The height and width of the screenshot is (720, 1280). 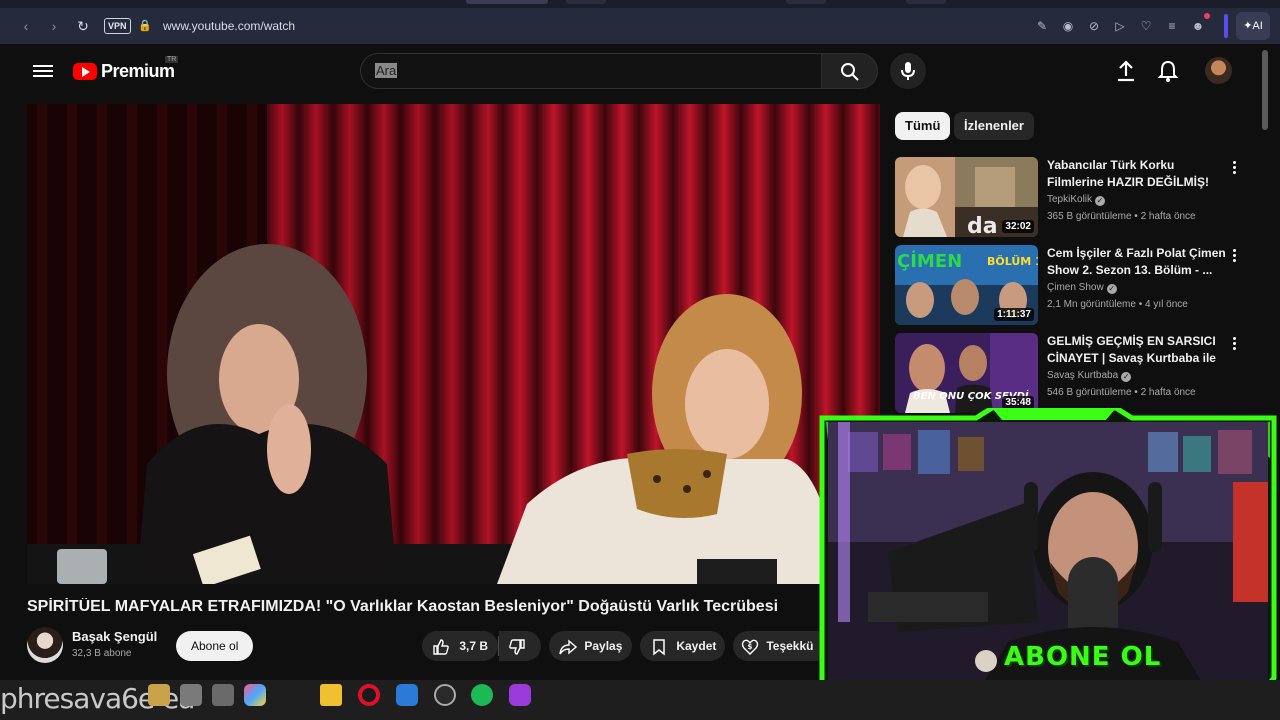 I want to click on copilot-icon, so click(x=255, y=695).